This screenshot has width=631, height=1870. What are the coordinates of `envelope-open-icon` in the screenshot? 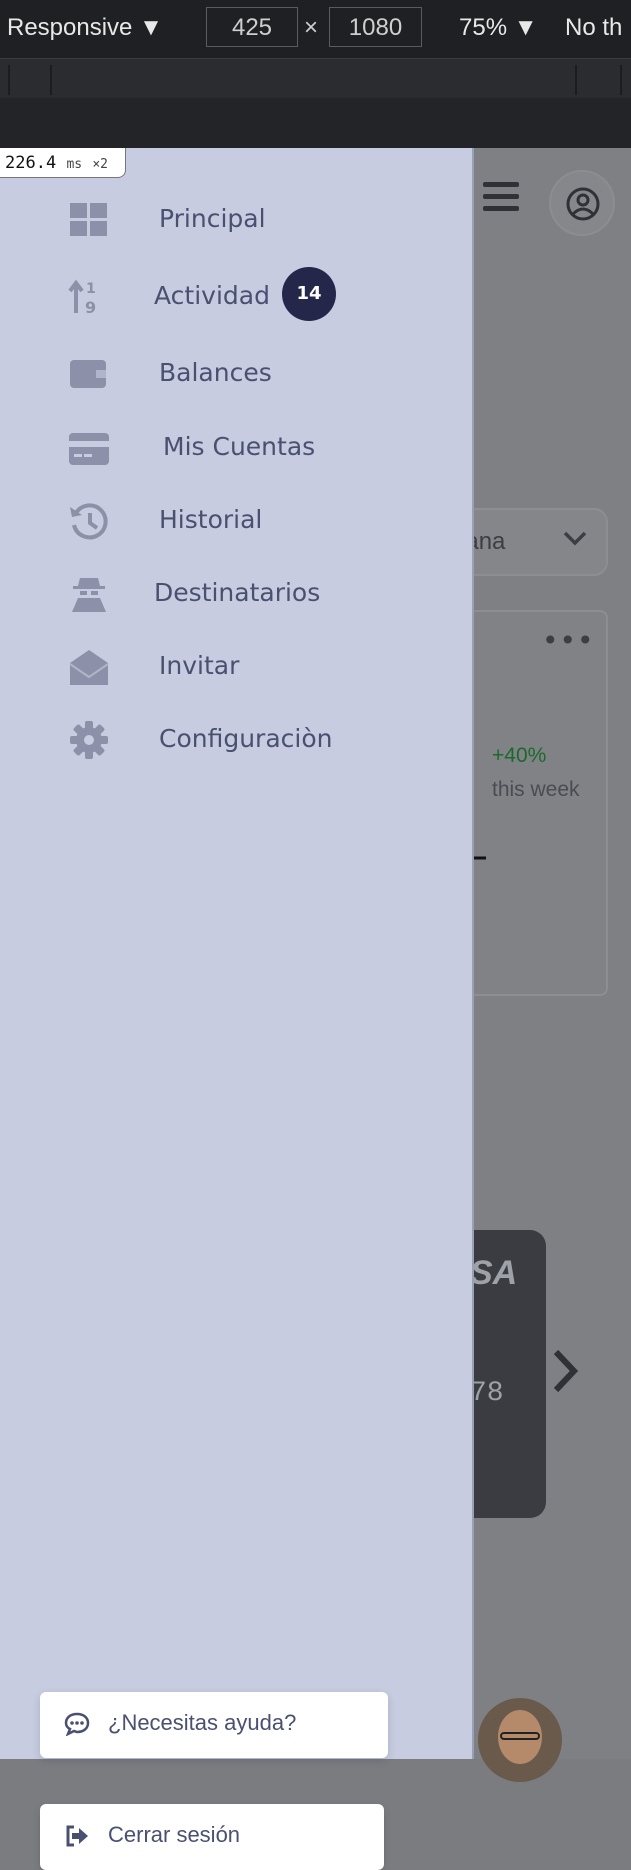 It's located at (89, 667).